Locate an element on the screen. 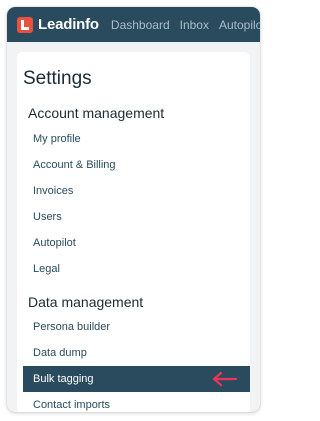  menu-item-persona-builder: Persona builder is located at coordinates (136, 327).